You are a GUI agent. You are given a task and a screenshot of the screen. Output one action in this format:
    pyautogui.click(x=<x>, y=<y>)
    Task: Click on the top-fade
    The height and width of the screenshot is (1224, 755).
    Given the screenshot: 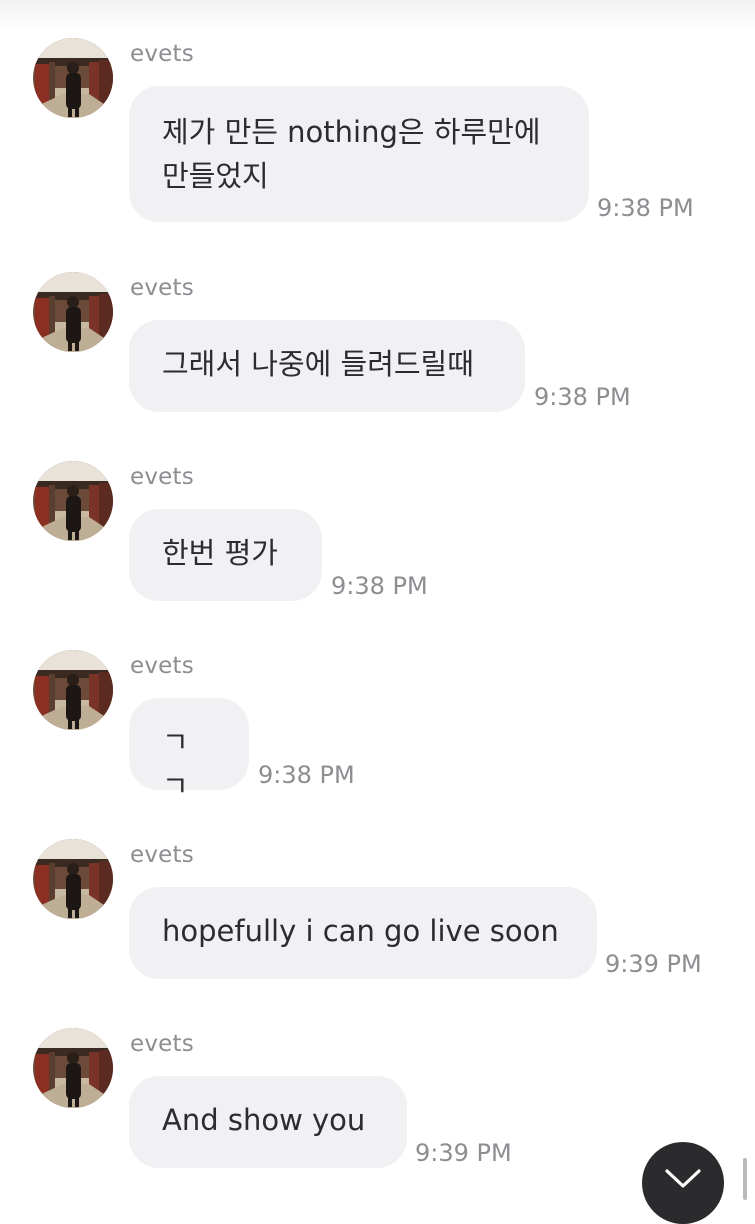 What is the action you would take?
    pyautogui.click(x=377, y=15)
    